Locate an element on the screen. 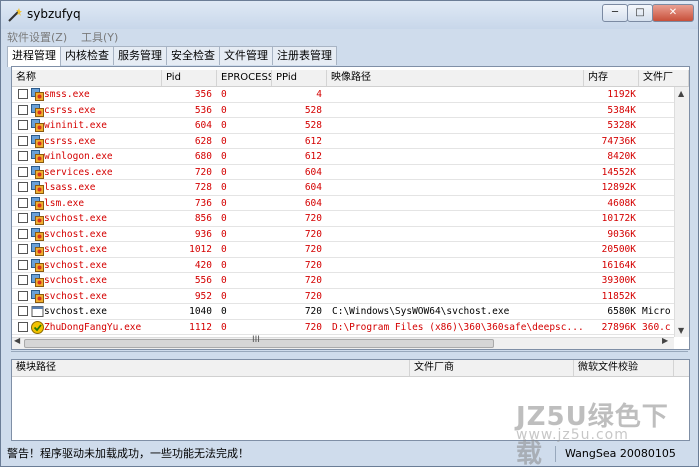  minimize-button: ─ is located at coordinates (615, 13).